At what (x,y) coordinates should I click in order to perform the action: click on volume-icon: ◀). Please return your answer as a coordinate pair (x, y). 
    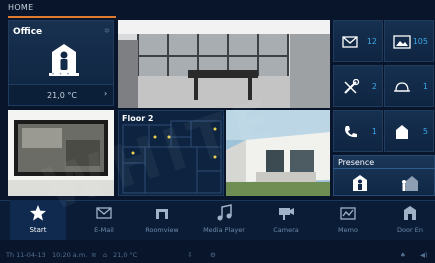
    Looking at the image, I should click on (424, 255).